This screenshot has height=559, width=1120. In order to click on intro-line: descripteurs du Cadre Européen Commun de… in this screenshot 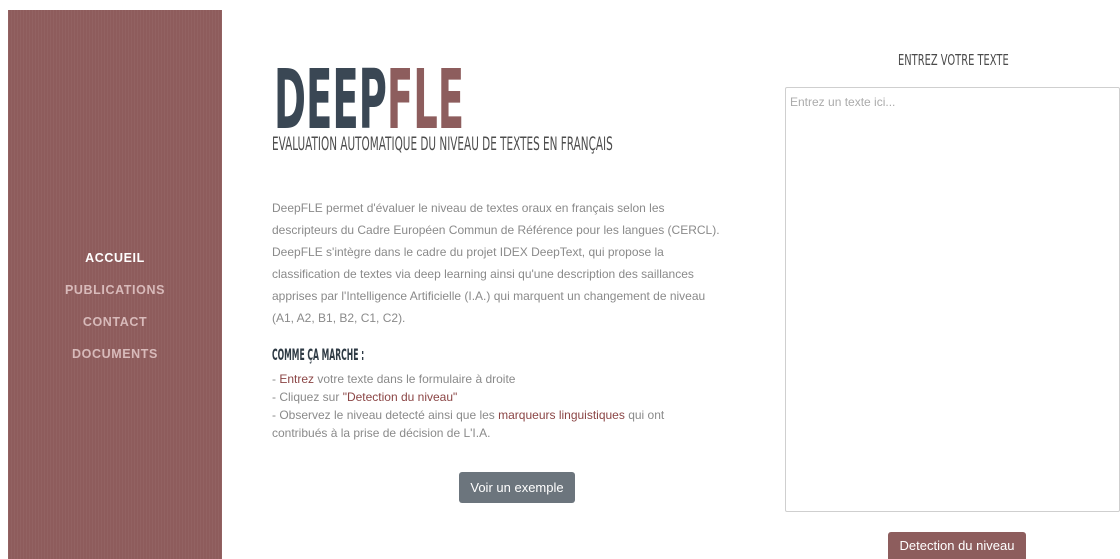, I will do `click(496, 230)`.